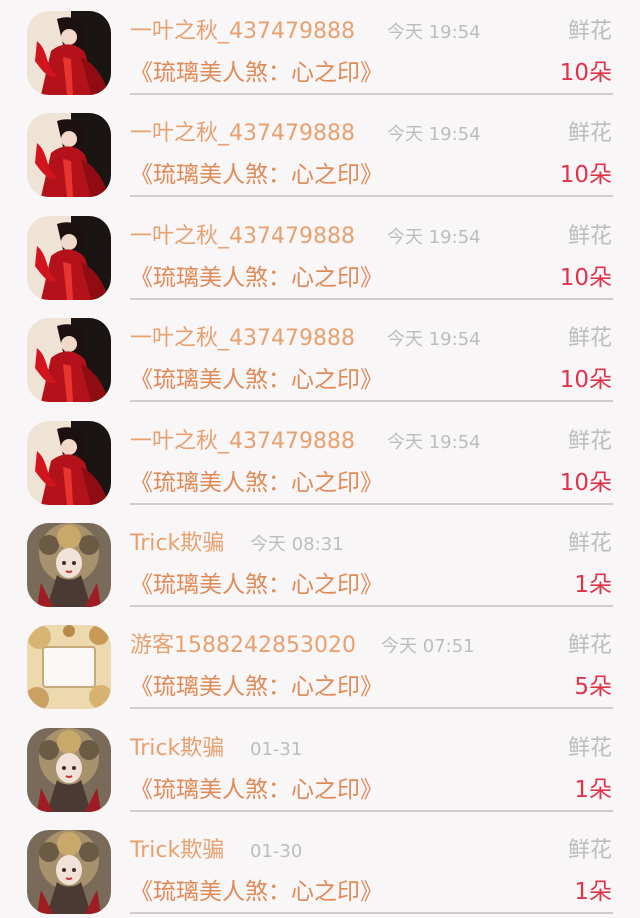 The height and width of the screenshot is (918, 640). Describe the element at coordinates (276, 851) in the screenshot. I see `gift-time: 01-30` at that location.